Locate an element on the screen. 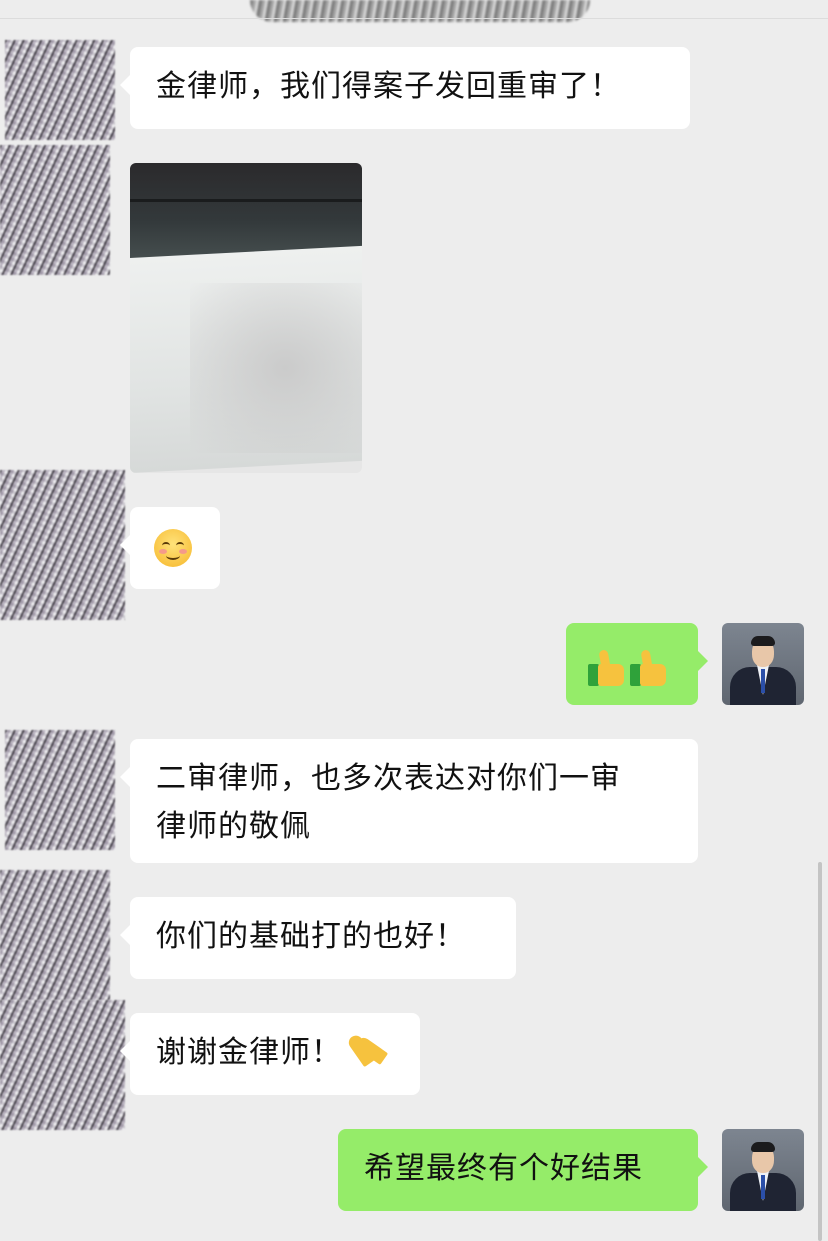  folded-hands-icon is located at coordinates (367, 1050).